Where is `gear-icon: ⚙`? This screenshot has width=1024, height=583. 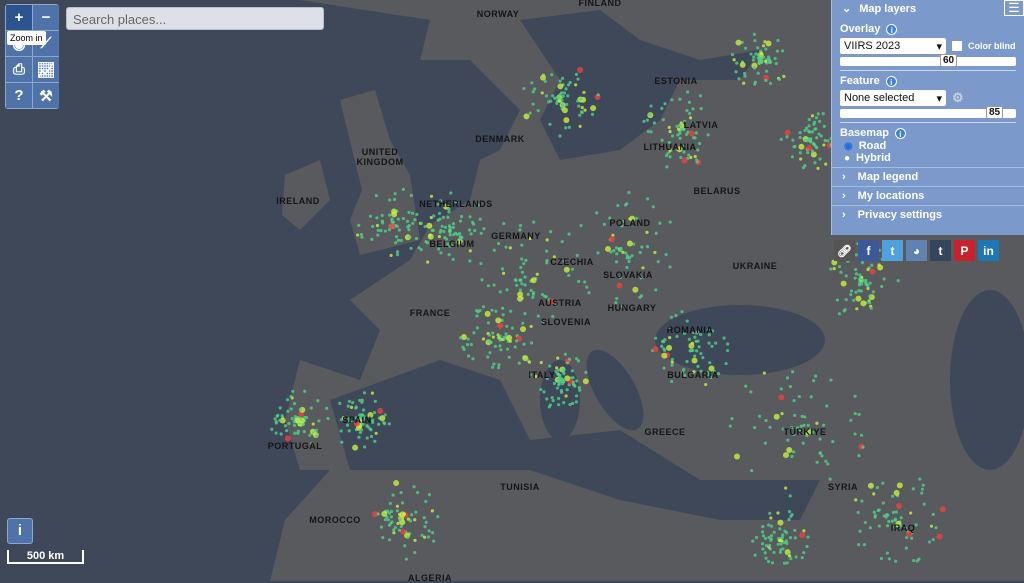
gear-icon: ⚙ is located at coordinates (958, 98).